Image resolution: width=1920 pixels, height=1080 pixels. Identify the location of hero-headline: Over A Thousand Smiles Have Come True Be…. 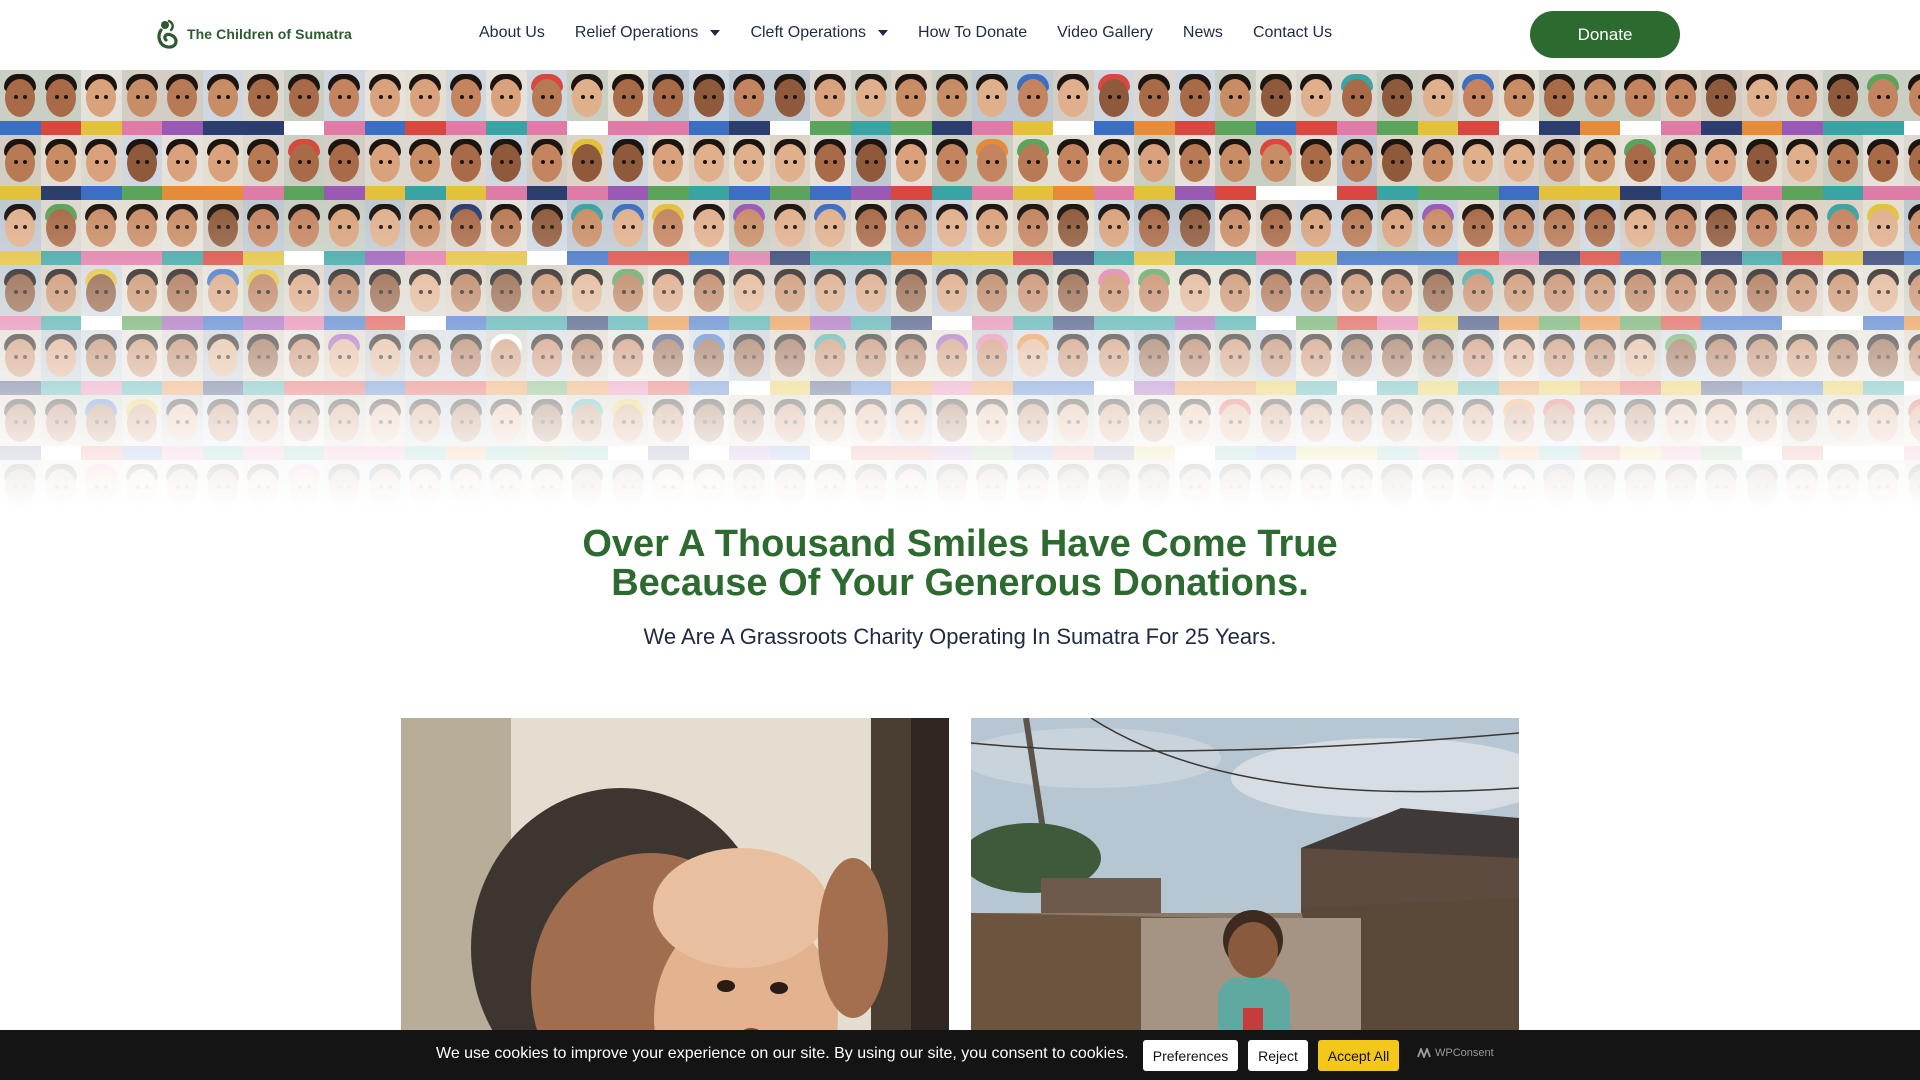
(960, 564).